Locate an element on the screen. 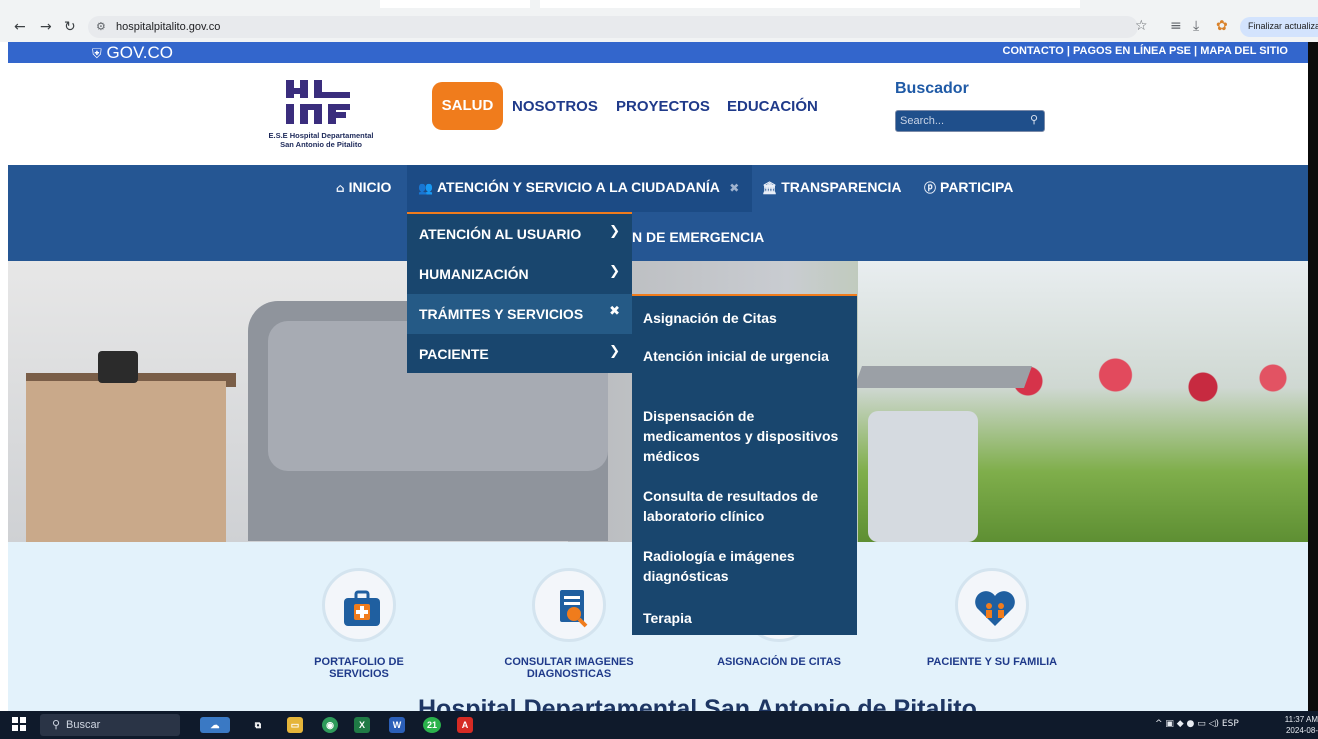 Image resolution: width=1318 pixels, height=739 pixels. nav-emergencia: N DE EMERGENCIA is located at coordinates (698, 237).